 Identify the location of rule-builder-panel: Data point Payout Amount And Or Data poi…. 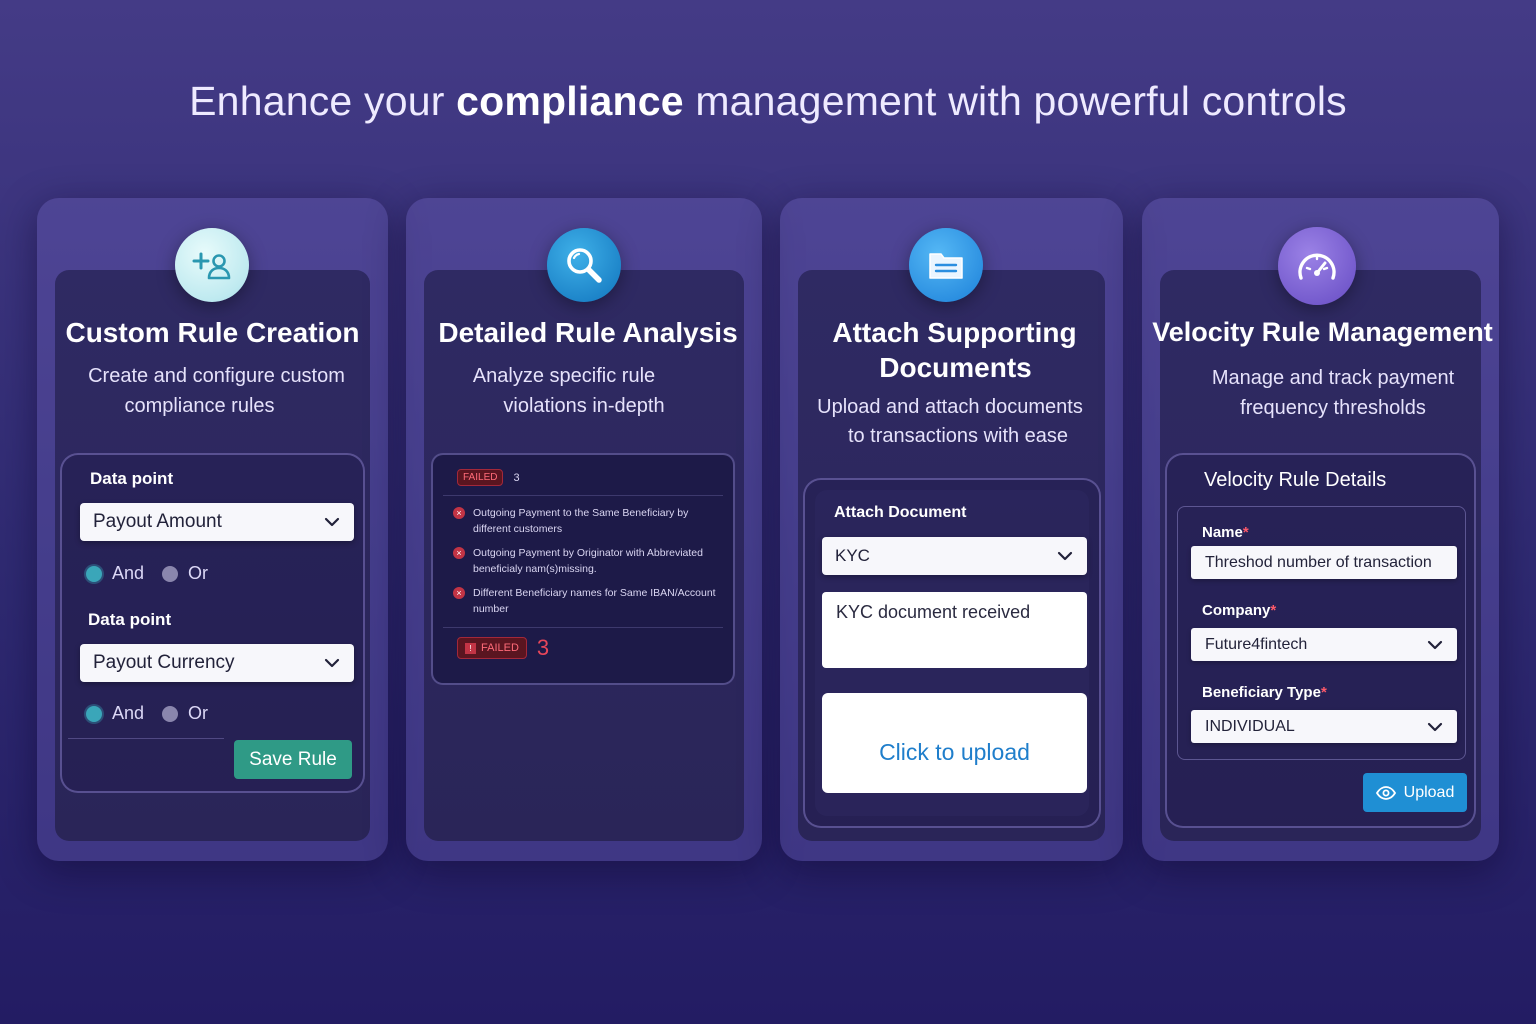
(212, 623).